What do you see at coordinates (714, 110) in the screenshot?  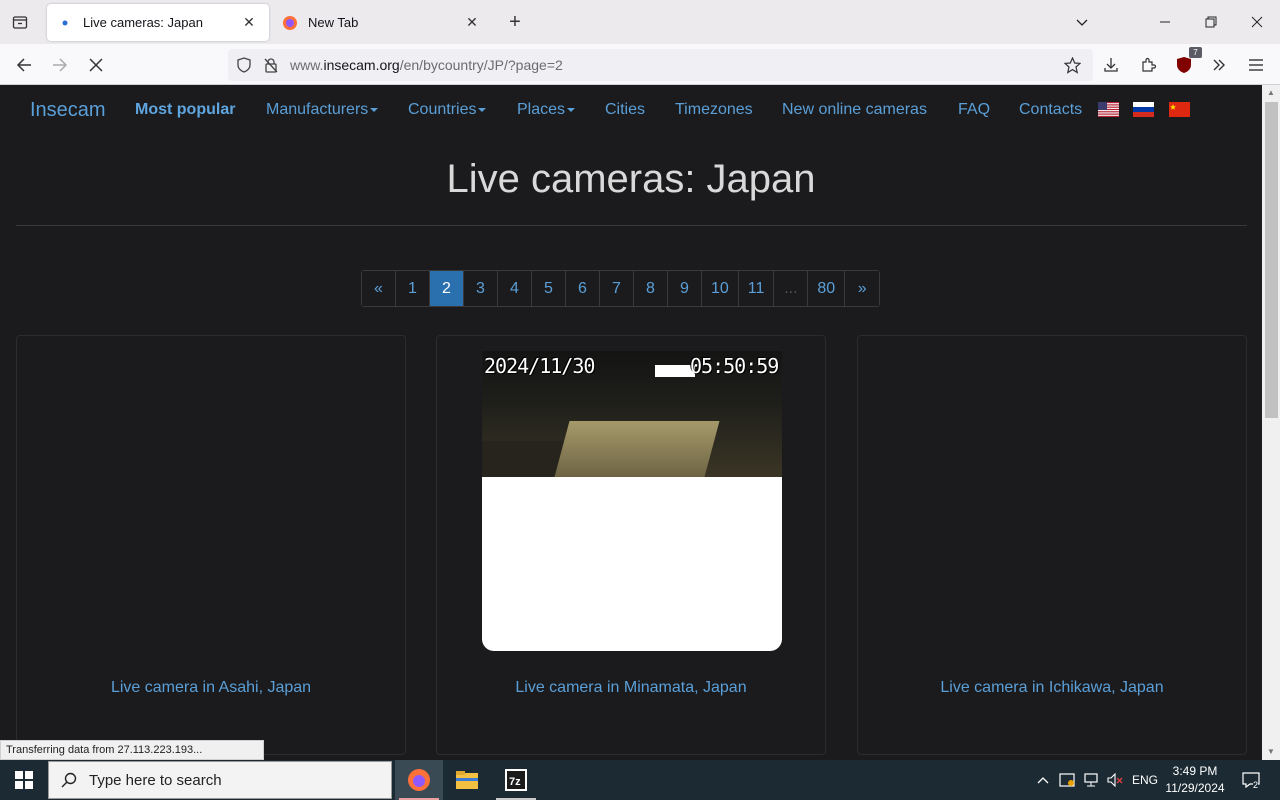 I see `nav-timezones: Timezones` at bounding box center [714, 110].